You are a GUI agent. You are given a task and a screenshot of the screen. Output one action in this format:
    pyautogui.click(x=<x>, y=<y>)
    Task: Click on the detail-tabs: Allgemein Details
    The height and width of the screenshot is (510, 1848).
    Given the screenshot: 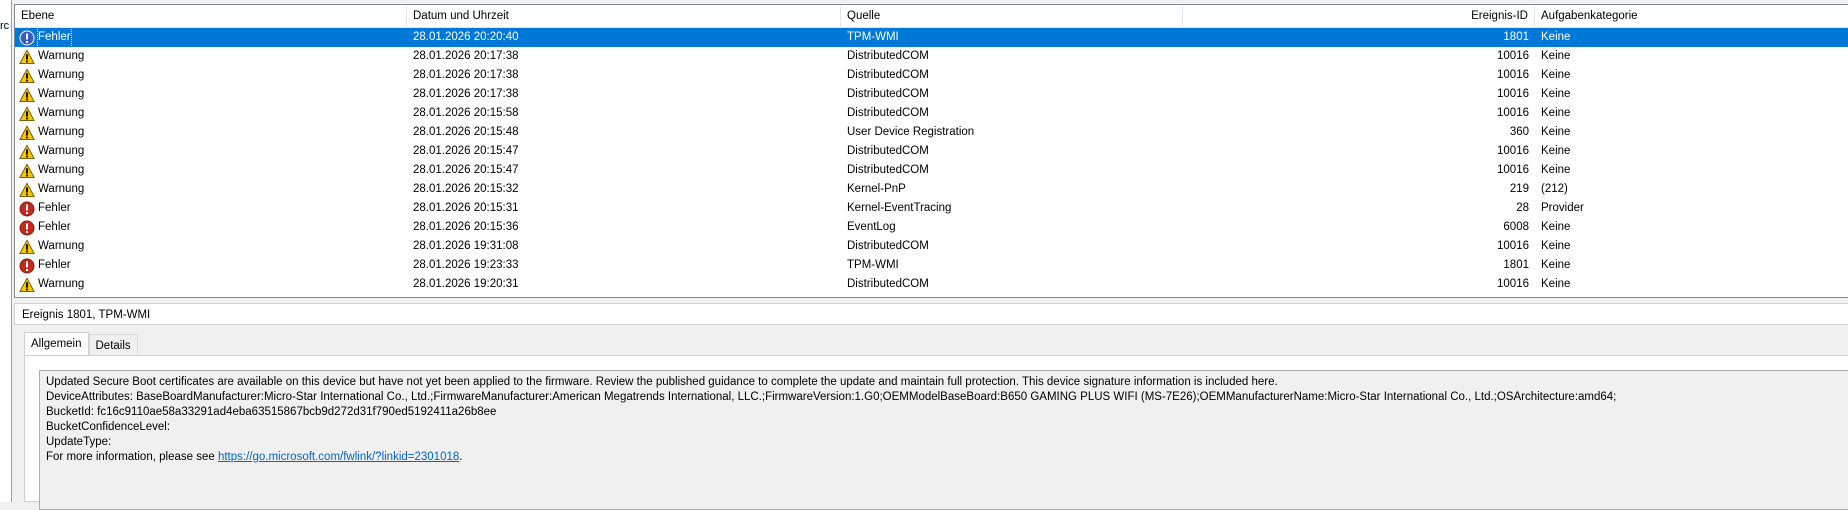 What is the action you would take?
    pyautogui.click(x=81, y=344)
    